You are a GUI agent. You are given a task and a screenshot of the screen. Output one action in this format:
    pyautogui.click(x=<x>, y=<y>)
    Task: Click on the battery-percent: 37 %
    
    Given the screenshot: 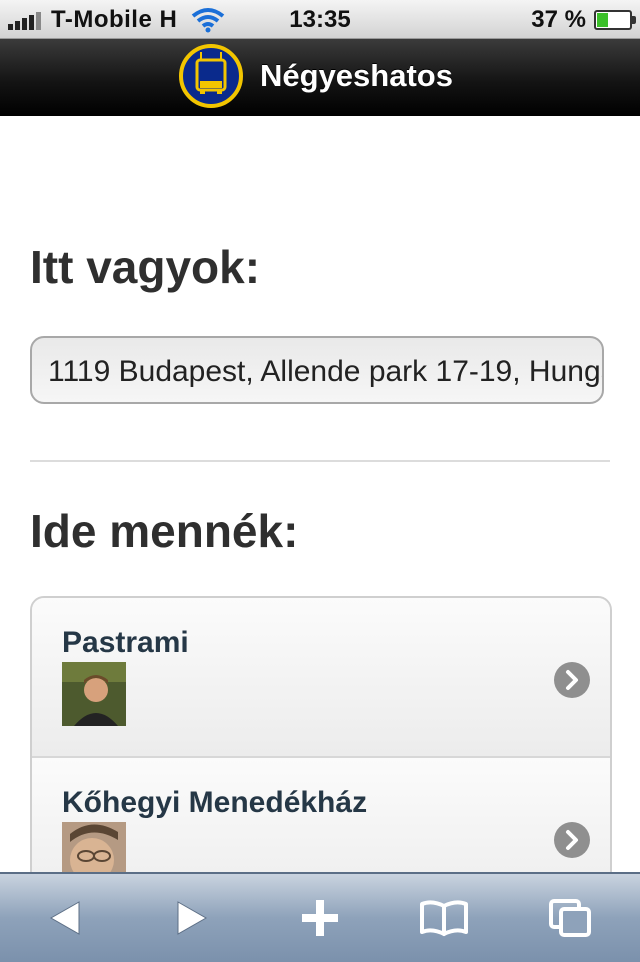 What is the action you would take?
    pyautogui.click(x=558, y=19)
    